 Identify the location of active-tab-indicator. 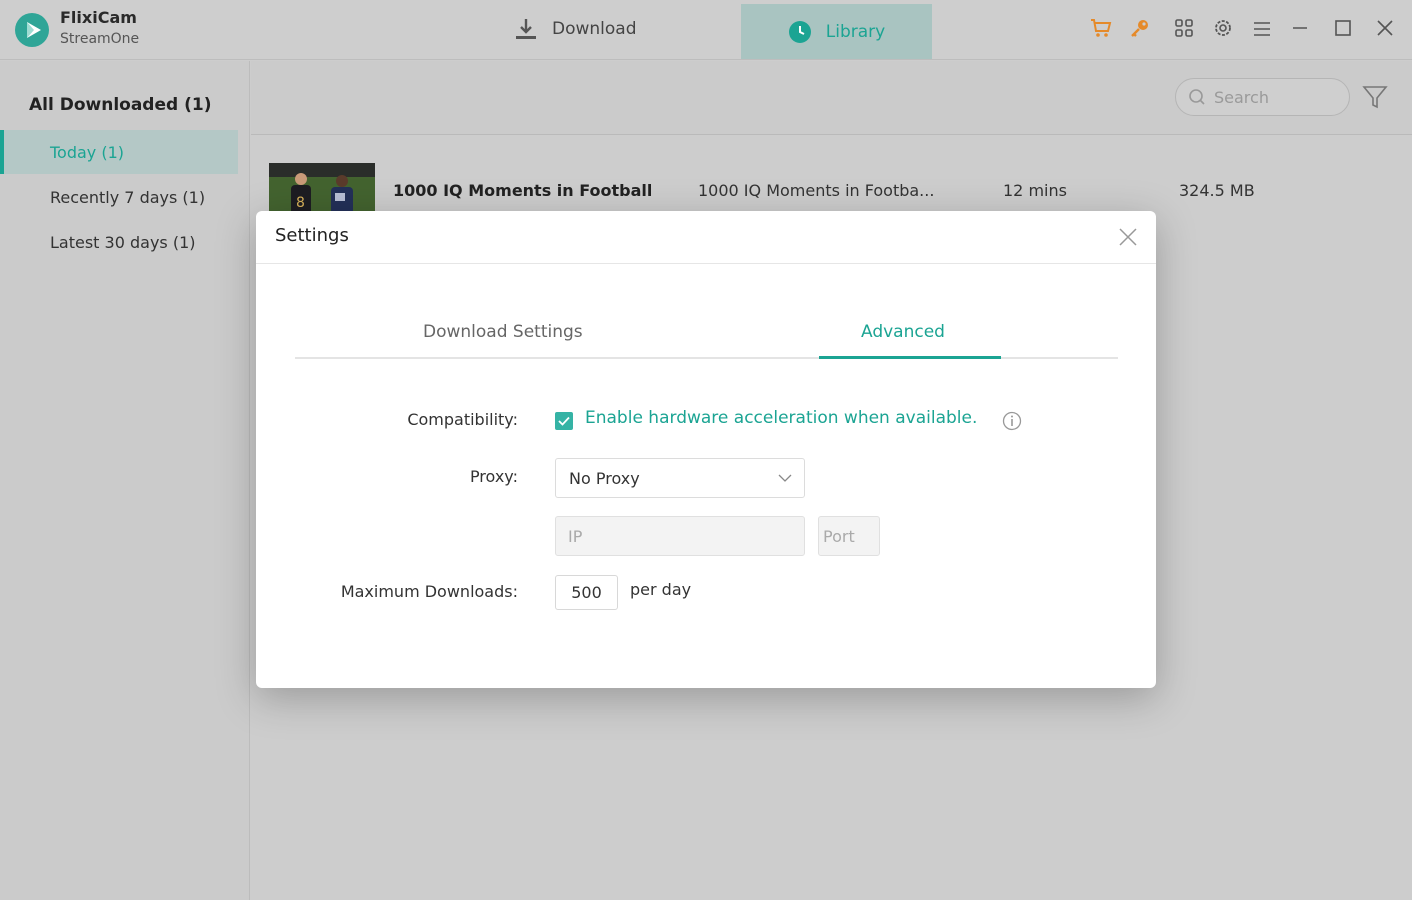
(910, 357).